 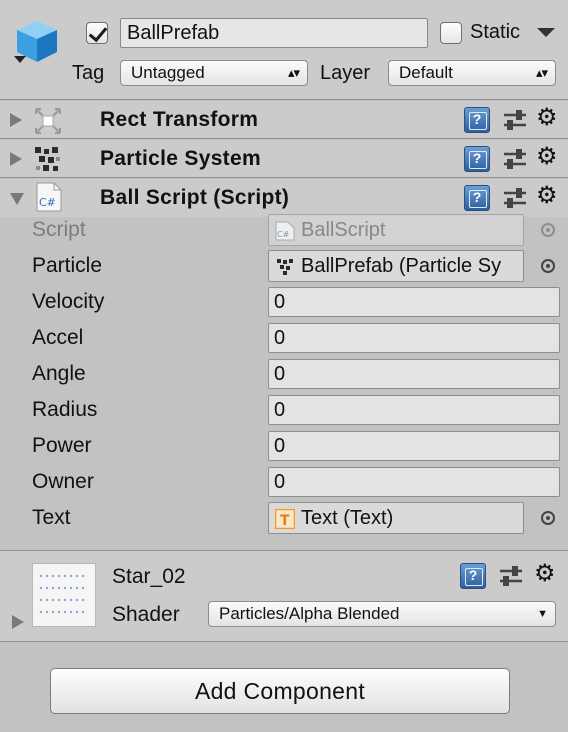 I want to click on tag-label: Tag, so click(x=88, y=73).